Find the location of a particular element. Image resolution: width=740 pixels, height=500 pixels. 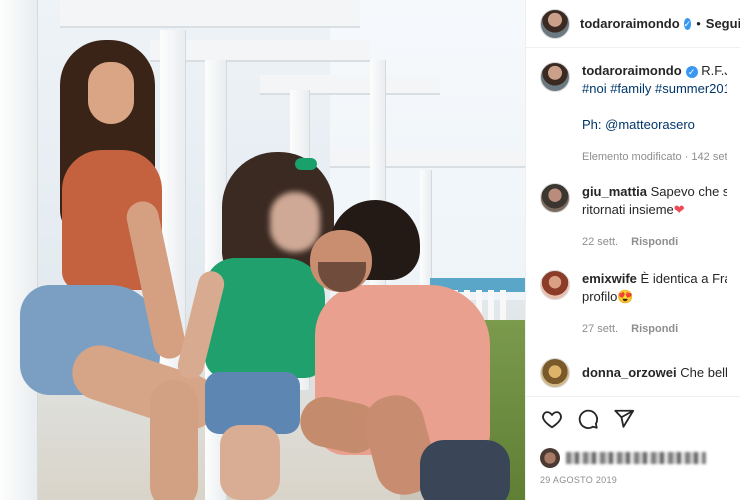

caption-hashtags: #noi #family #summer2019 is located at coordinates (654, 89).